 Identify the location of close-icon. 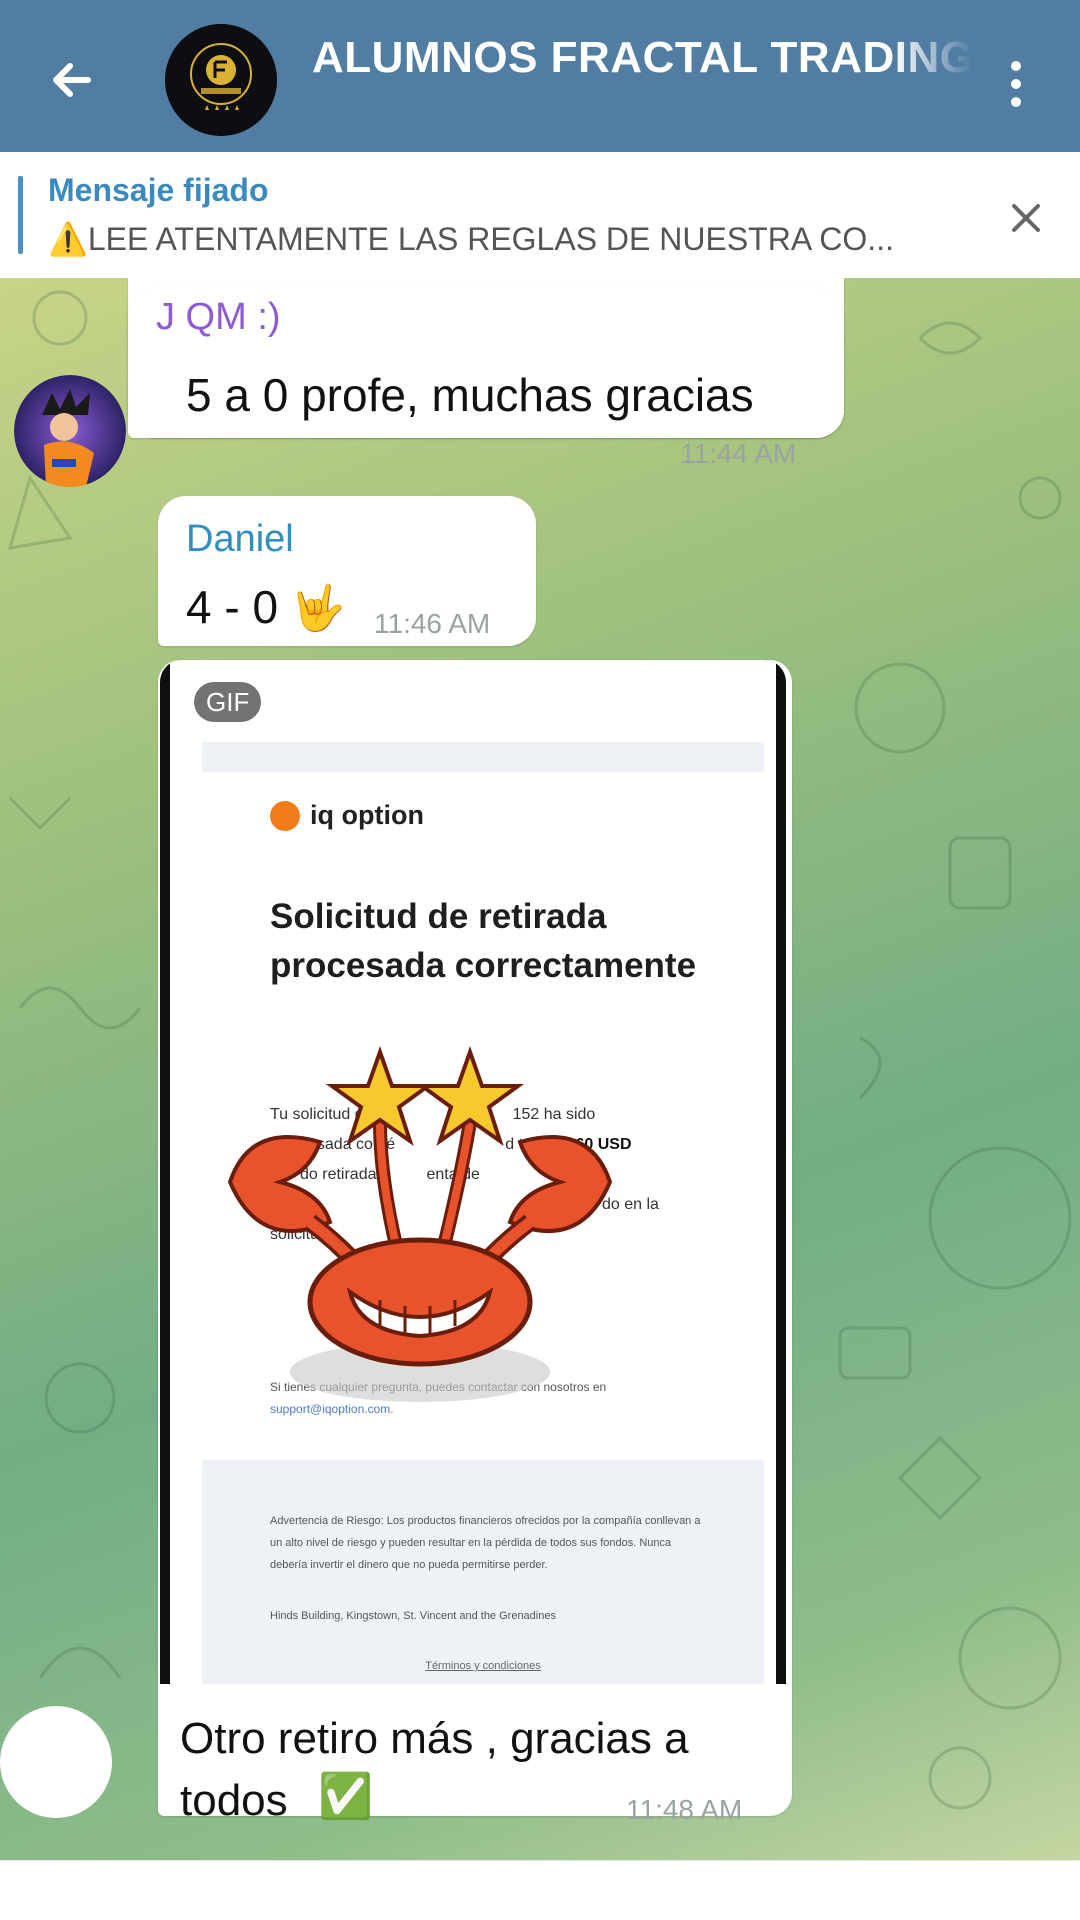
(1026, 218).